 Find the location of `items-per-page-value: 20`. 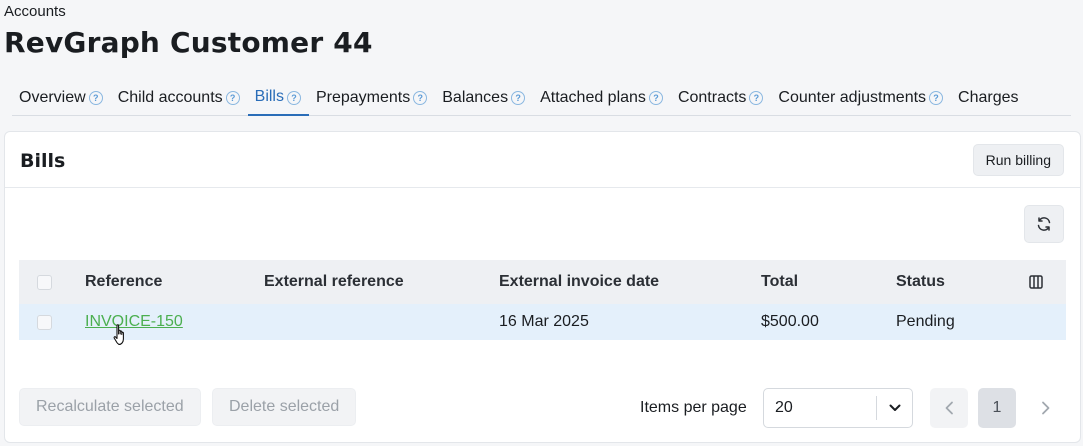

items-per-page-value: 20 is located at coordinates (784, 407).